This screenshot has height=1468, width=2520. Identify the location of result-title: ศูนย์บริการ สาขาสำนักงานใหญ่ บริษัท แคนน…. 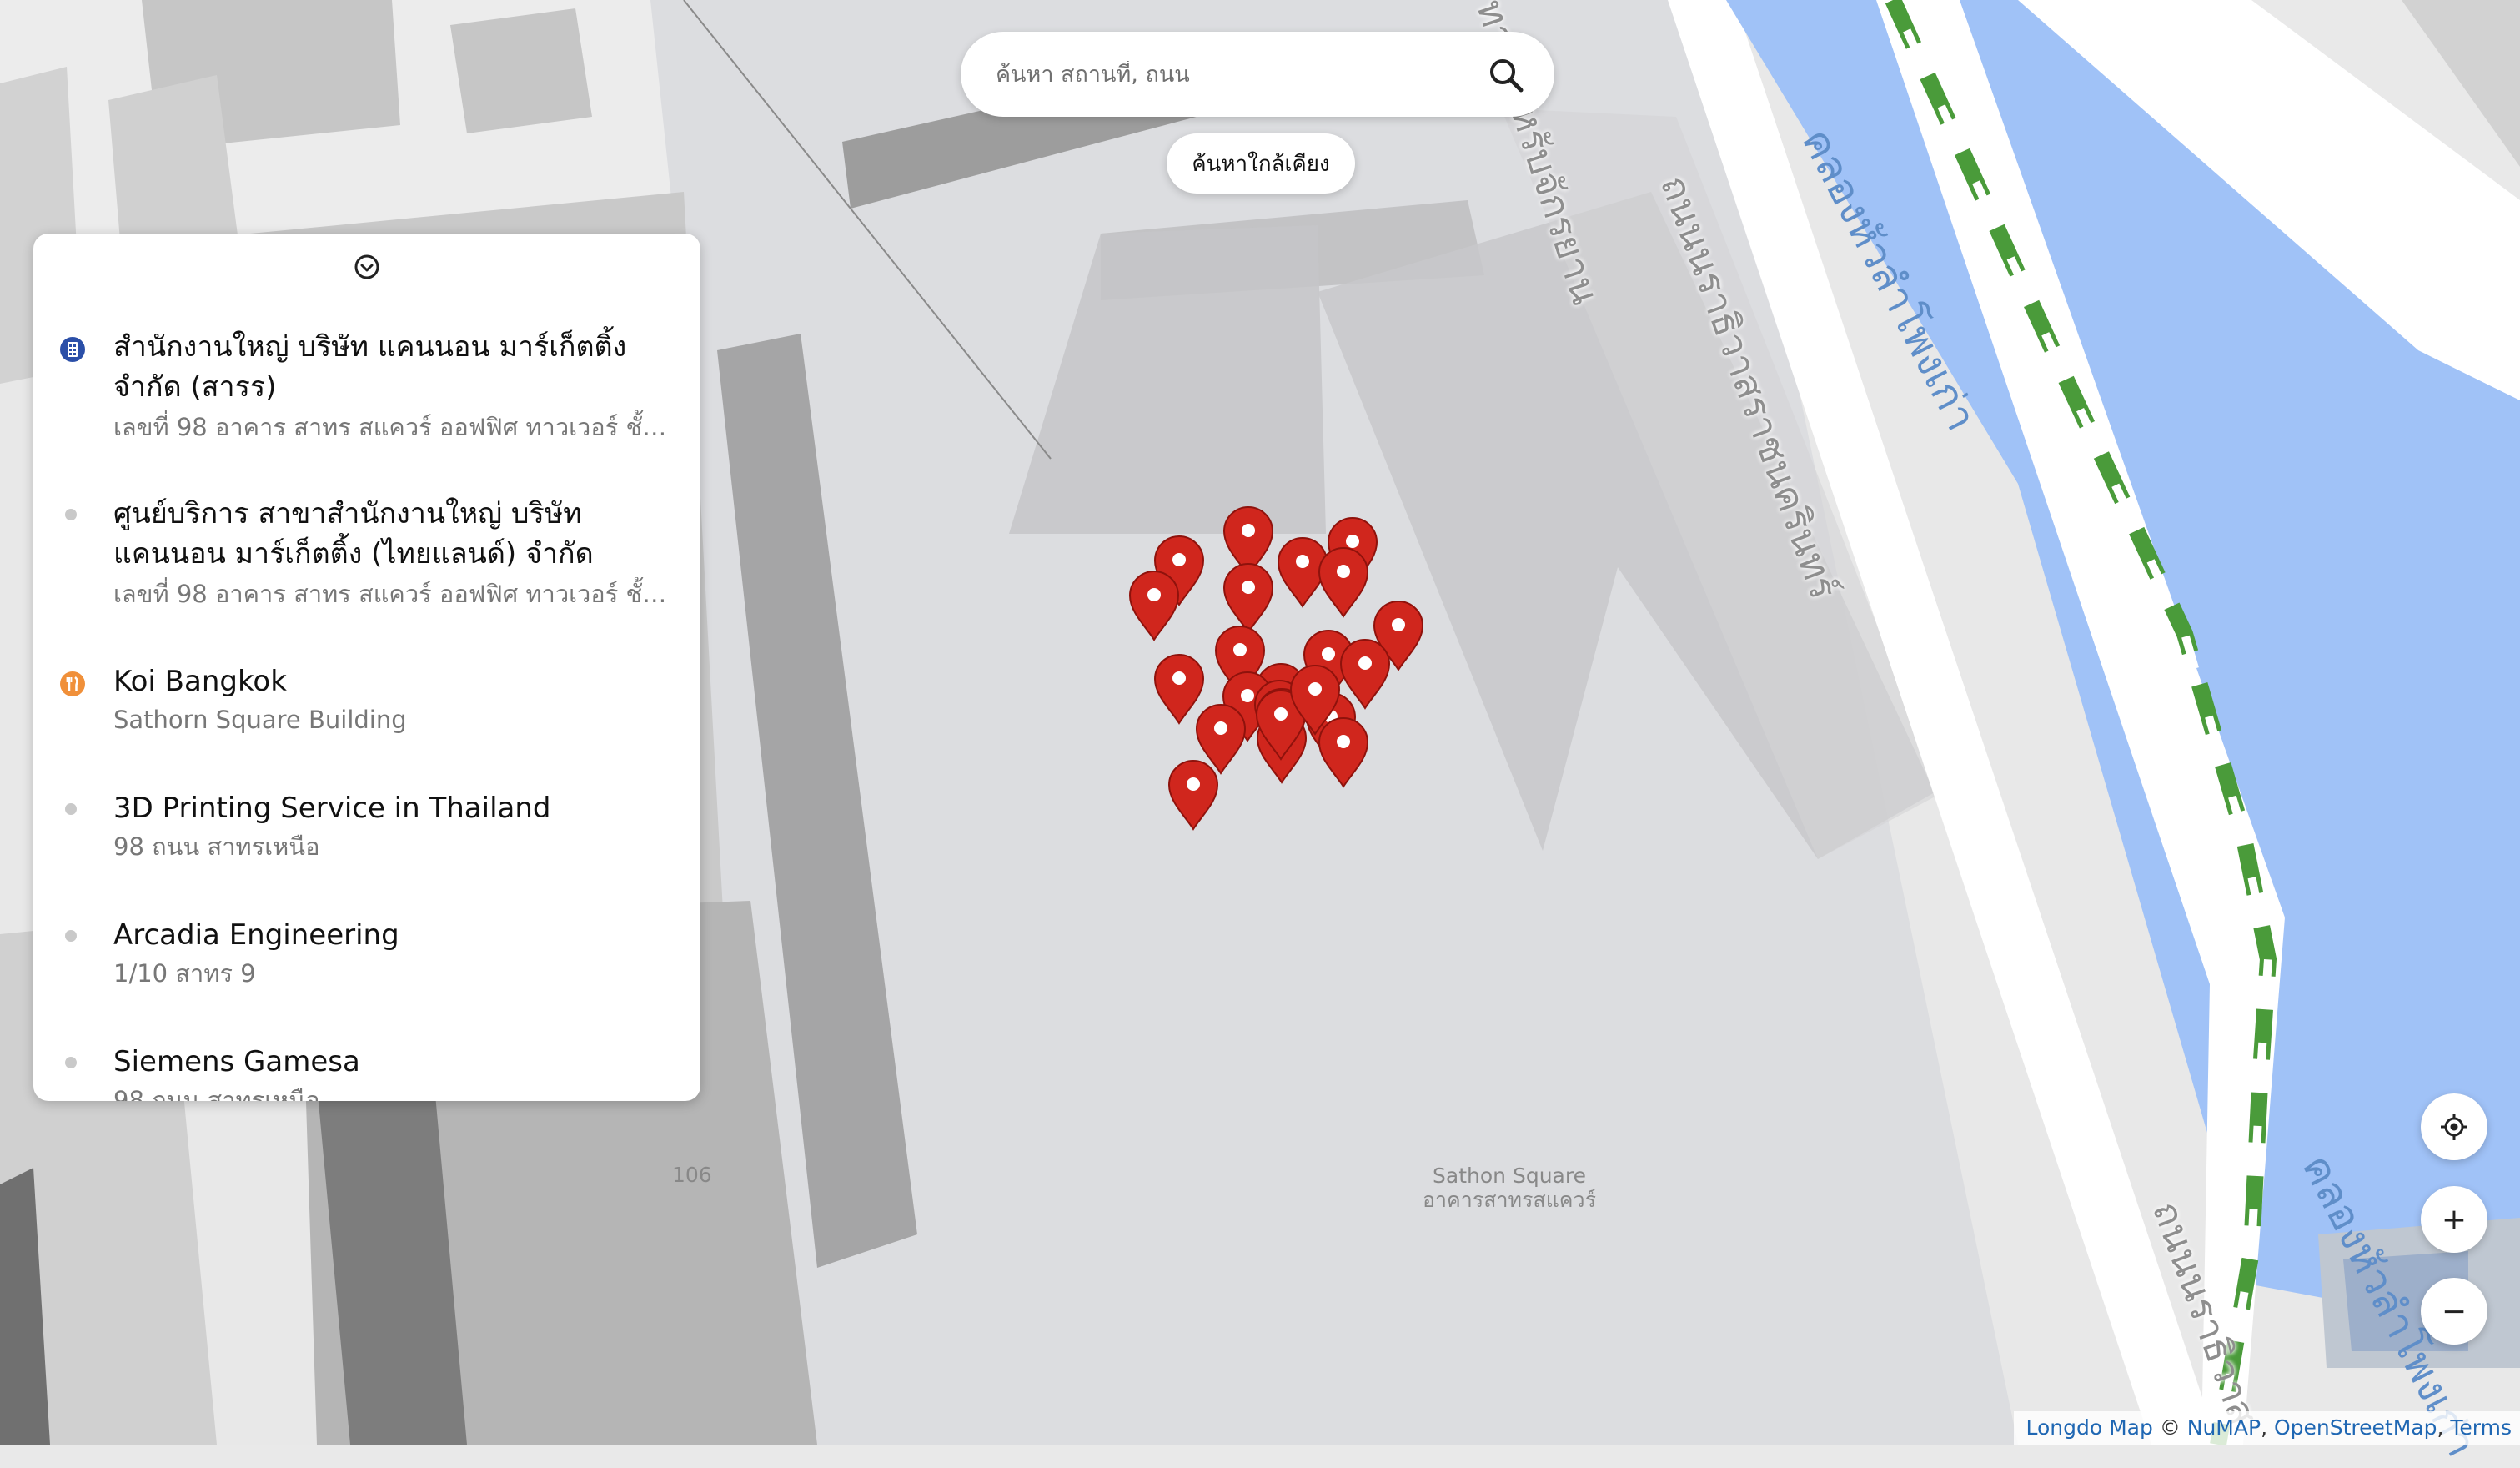
(353, 534).